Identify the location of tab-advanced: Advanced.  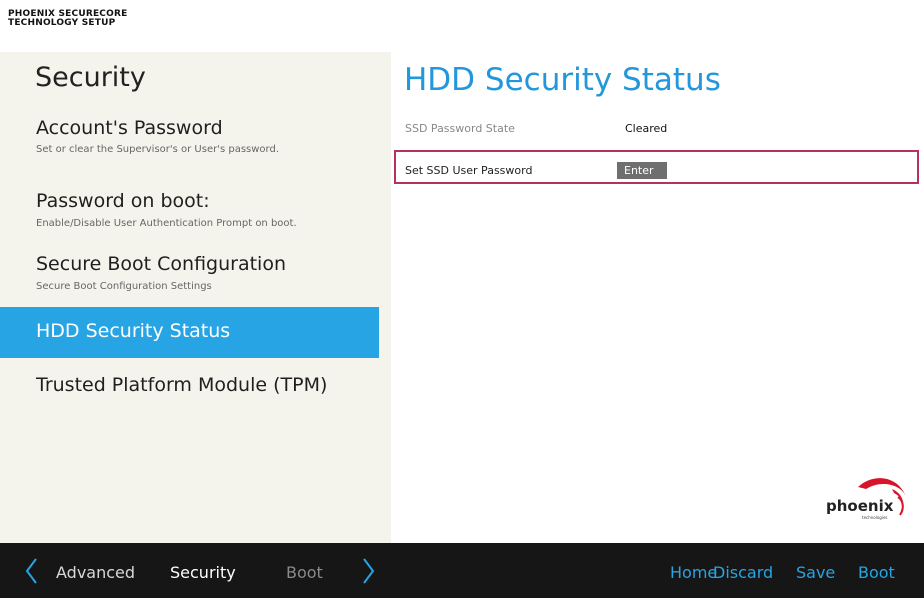
(95, 572).